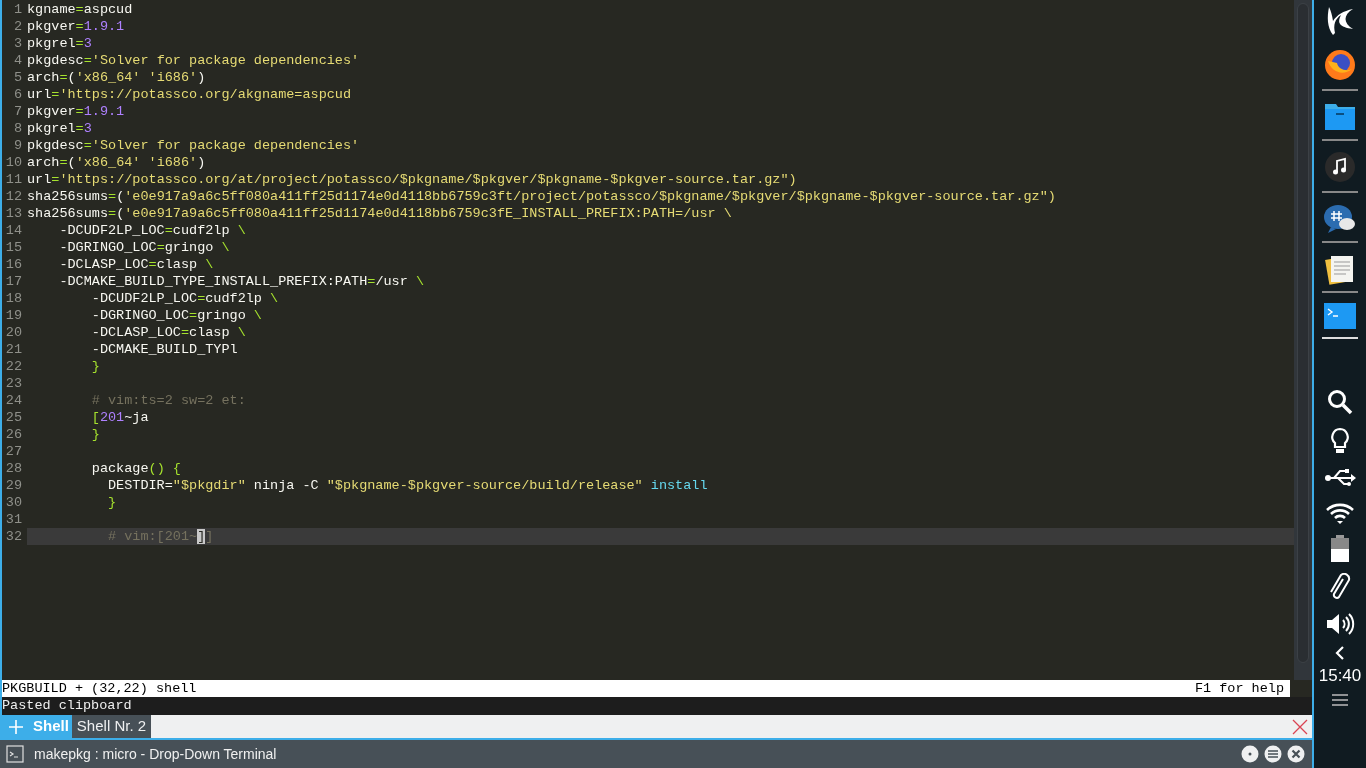 The height and width of the screenshot is (768, 1366). I want to click on line-number: 20, so click(13, 332).